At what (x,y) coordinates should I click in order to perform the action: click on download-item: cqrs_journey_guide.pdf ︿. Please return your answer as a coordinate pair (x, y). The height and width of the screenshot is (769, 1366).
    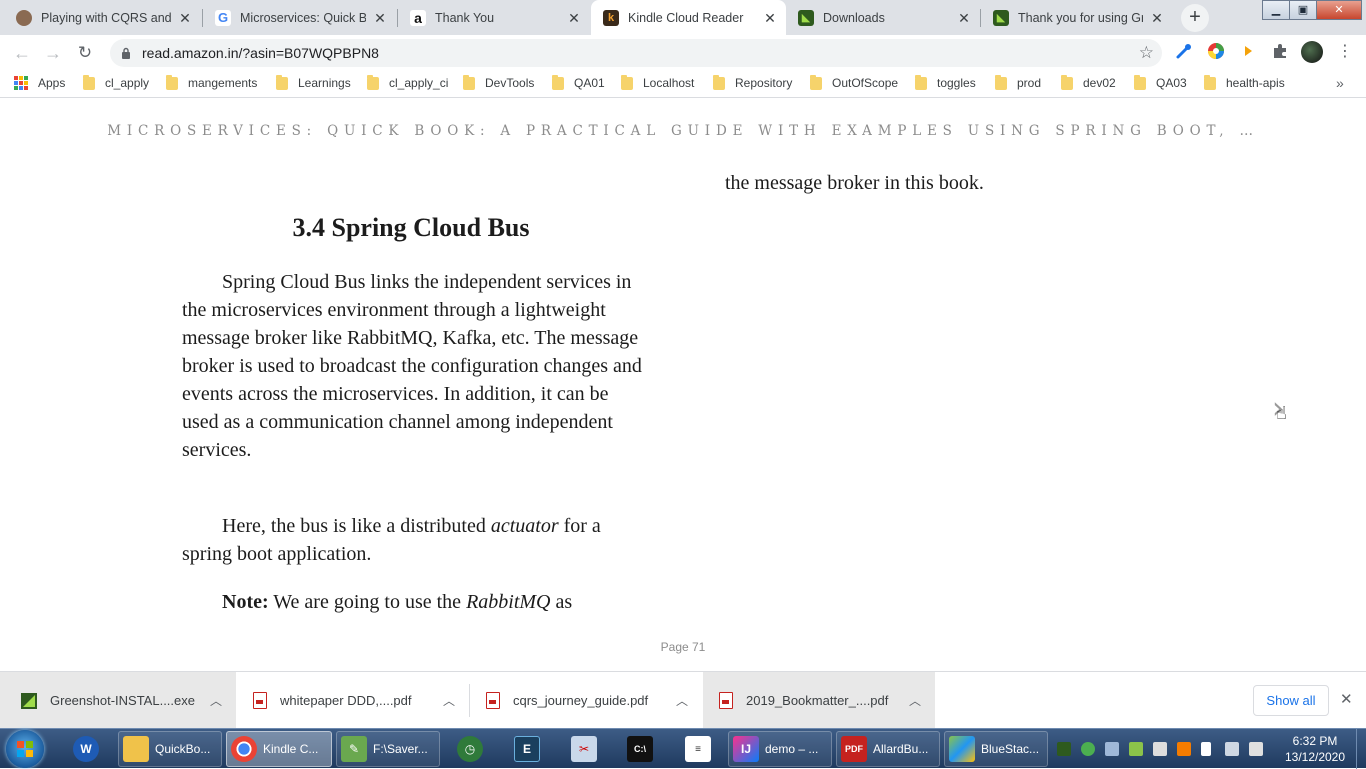
    Looking at the image, I should click on (586, 700).